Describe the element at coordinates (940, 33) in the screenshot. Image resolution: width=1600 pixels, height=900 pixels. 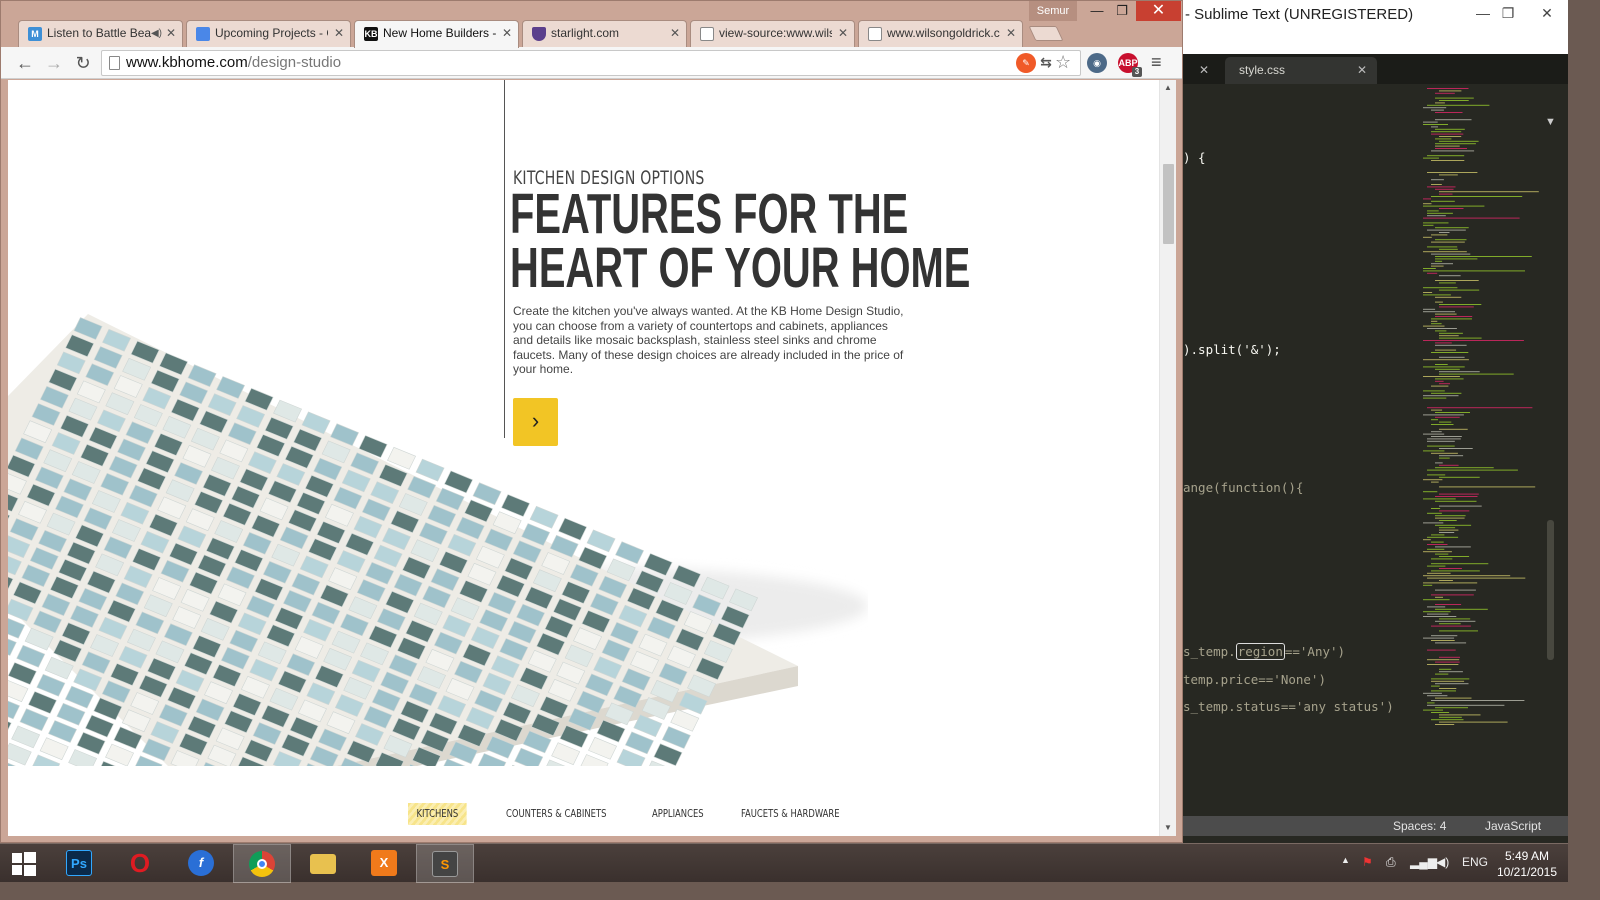
I see `tab-wilsongoldrick: www.wilsongoldrick.co ✕` at that location.